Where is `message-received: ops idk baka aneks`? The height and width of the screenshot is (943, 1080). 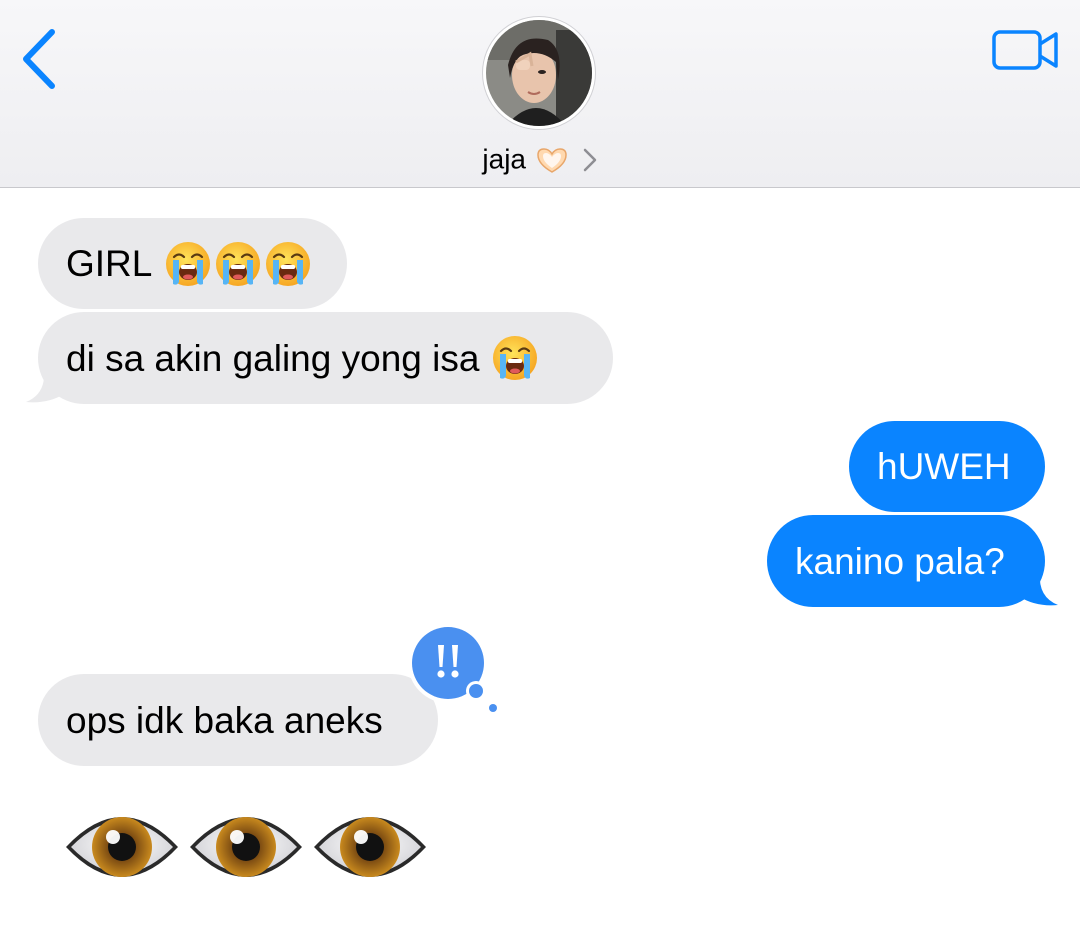
message-received: ops idk baka aneks is located at coordinates (238, 720).